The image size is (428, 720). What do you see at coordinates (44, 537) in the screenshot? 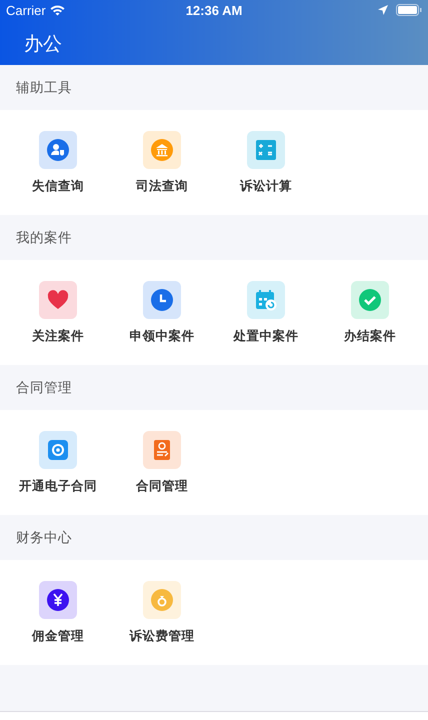
I see `section-title: 财务中心` at bounding box center [44, 537].